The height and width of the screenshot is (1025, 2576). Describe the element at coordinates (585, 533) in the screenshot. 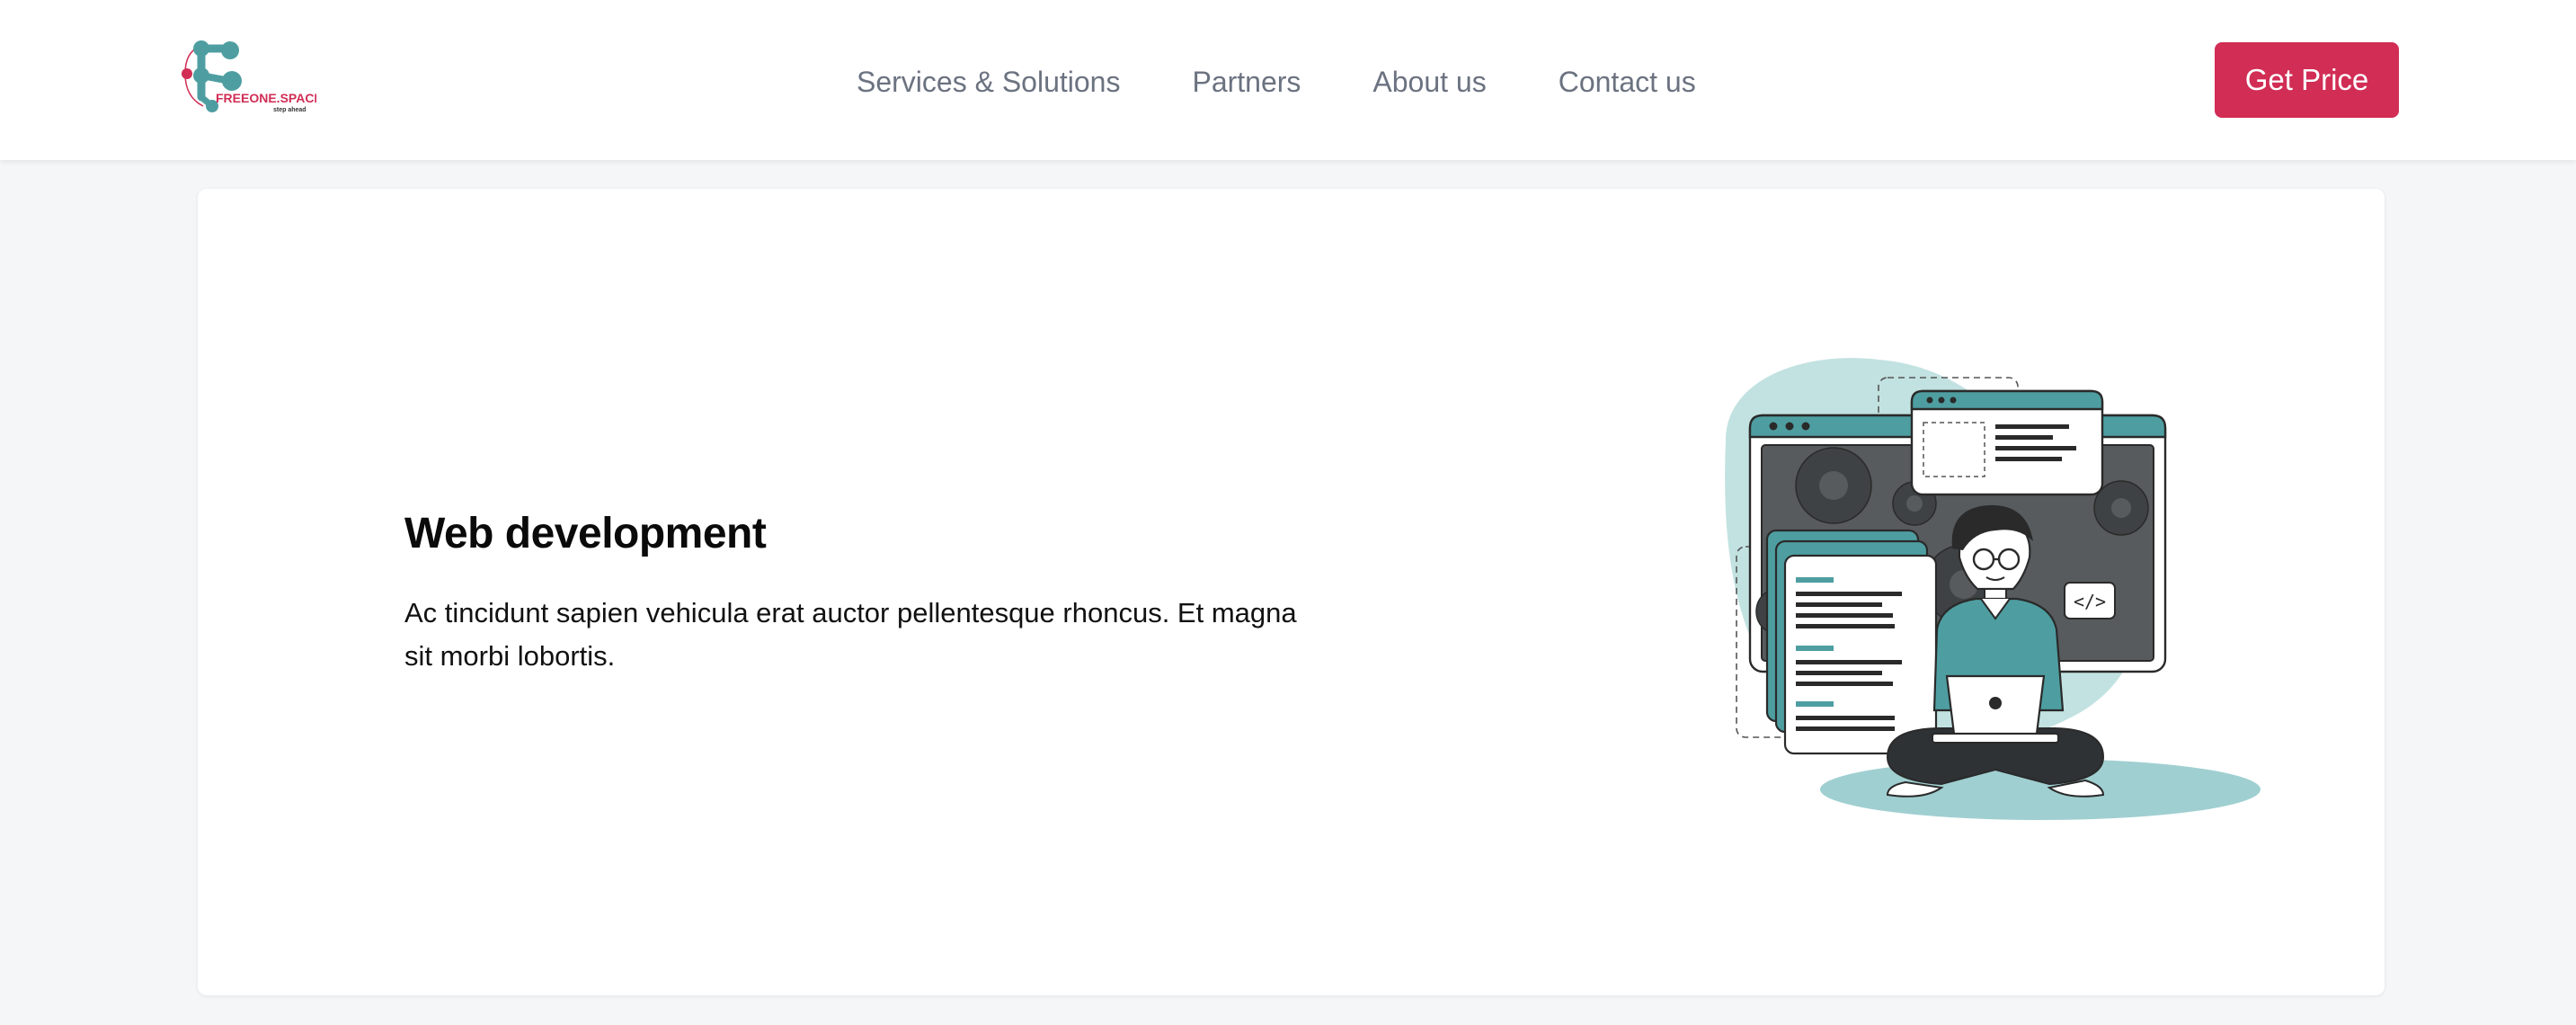

I see `service-title: Web development` at that location.